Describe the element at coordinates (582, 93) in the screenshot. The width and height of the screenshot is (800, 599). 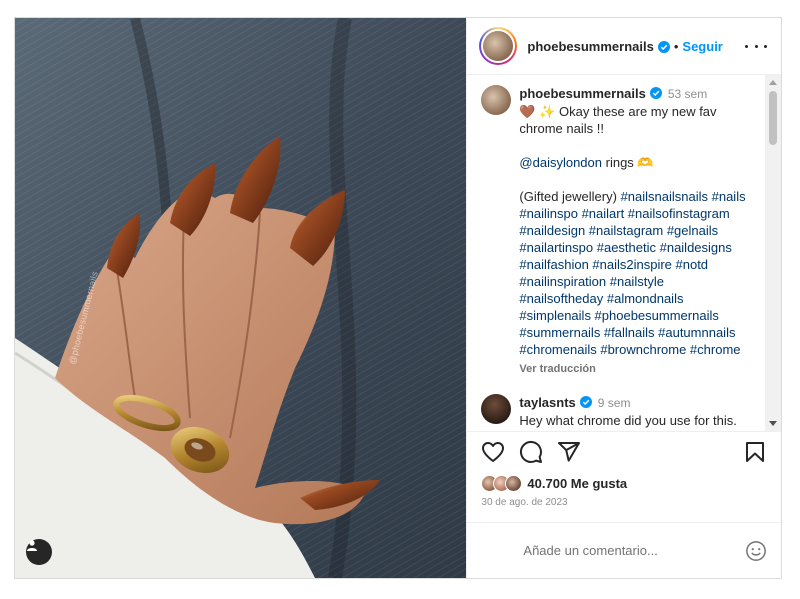
I see `caption-username: phoebesummernails` at that location.